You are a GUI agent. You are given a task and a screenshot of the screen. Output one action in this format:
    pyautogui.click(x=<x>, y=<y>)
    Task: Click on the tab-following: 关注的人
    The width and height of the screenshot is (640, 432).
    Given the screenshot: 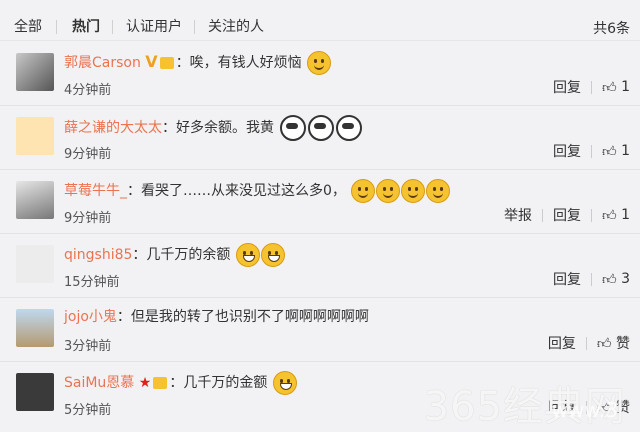 What is the action you would take?
    pyautogui.click(x=236, y=27)
    